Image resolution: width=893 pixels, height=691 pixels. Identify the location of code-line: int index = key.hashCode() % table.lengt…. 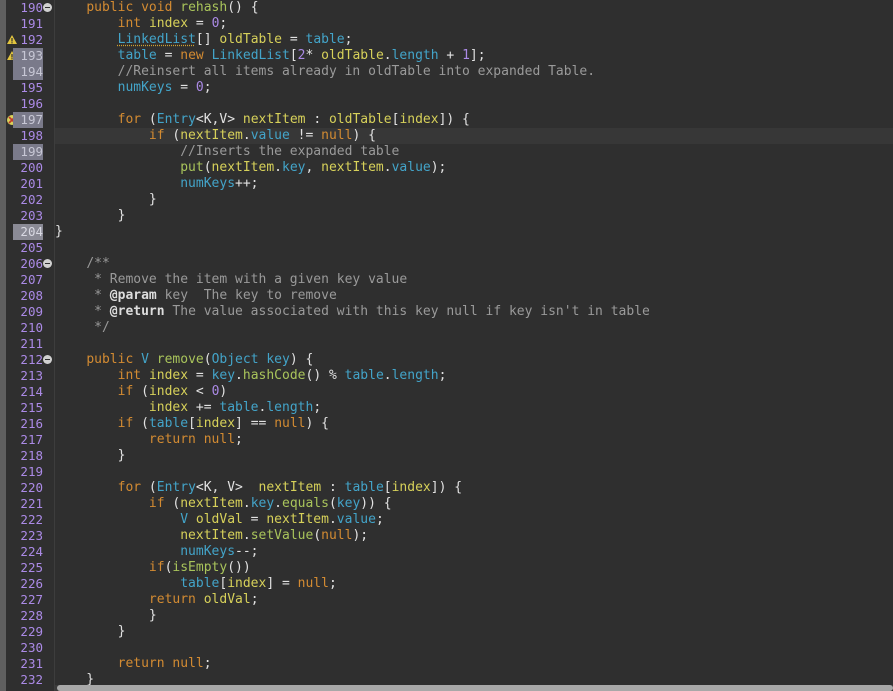
(474, 376).